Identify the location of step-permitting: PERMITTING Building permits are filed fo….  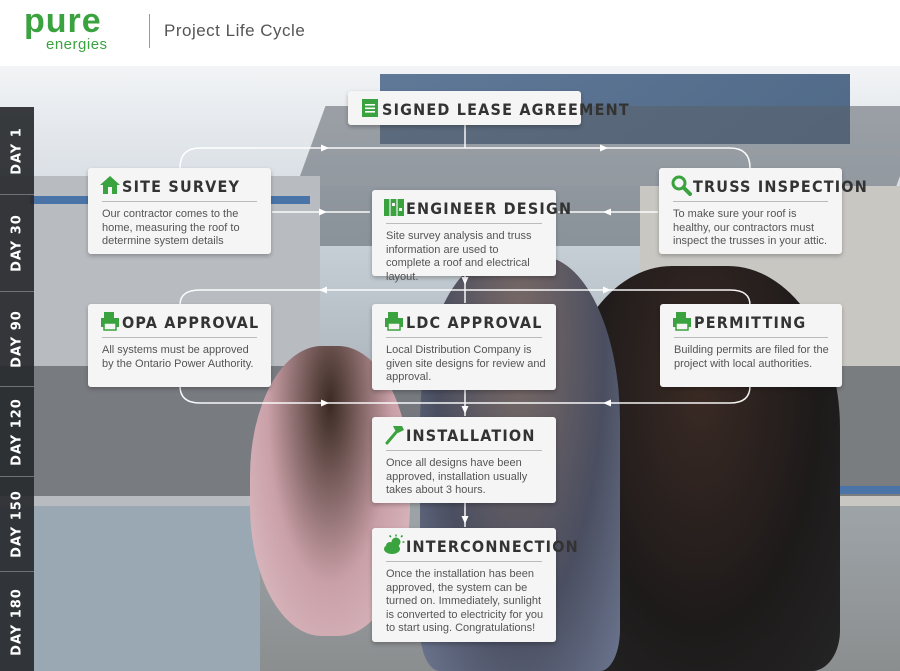
(751, 345).